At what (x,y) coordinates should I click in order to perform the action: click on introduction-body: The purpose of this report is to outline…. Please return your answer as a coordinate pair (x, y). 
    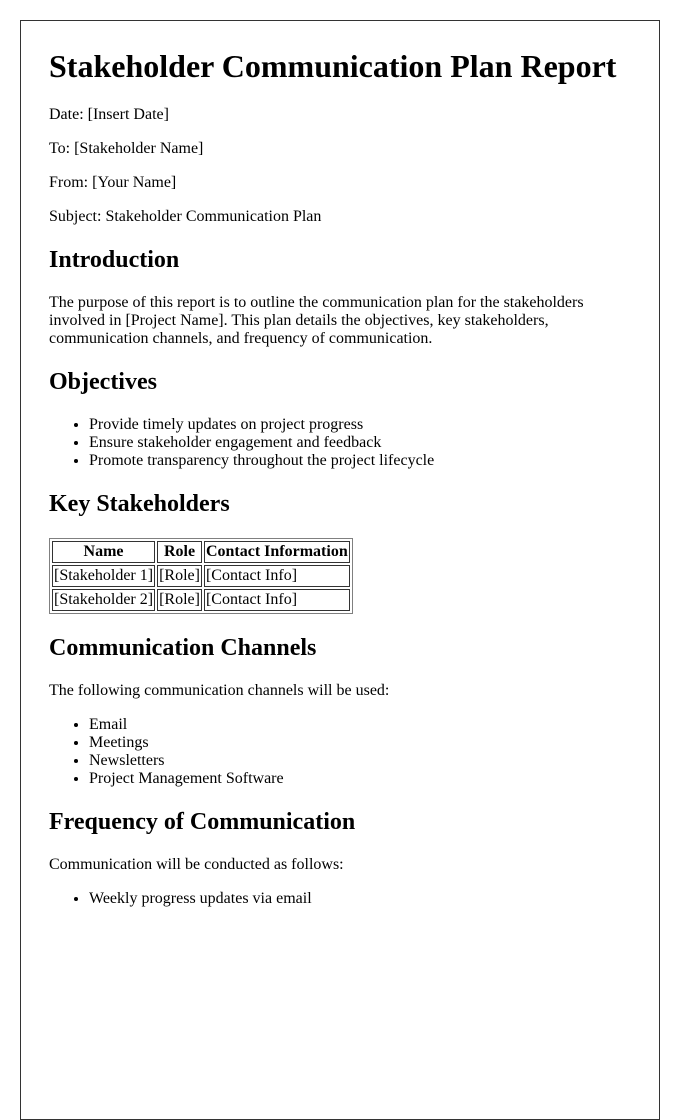
    Looking at the image, I should click on (316, 320).